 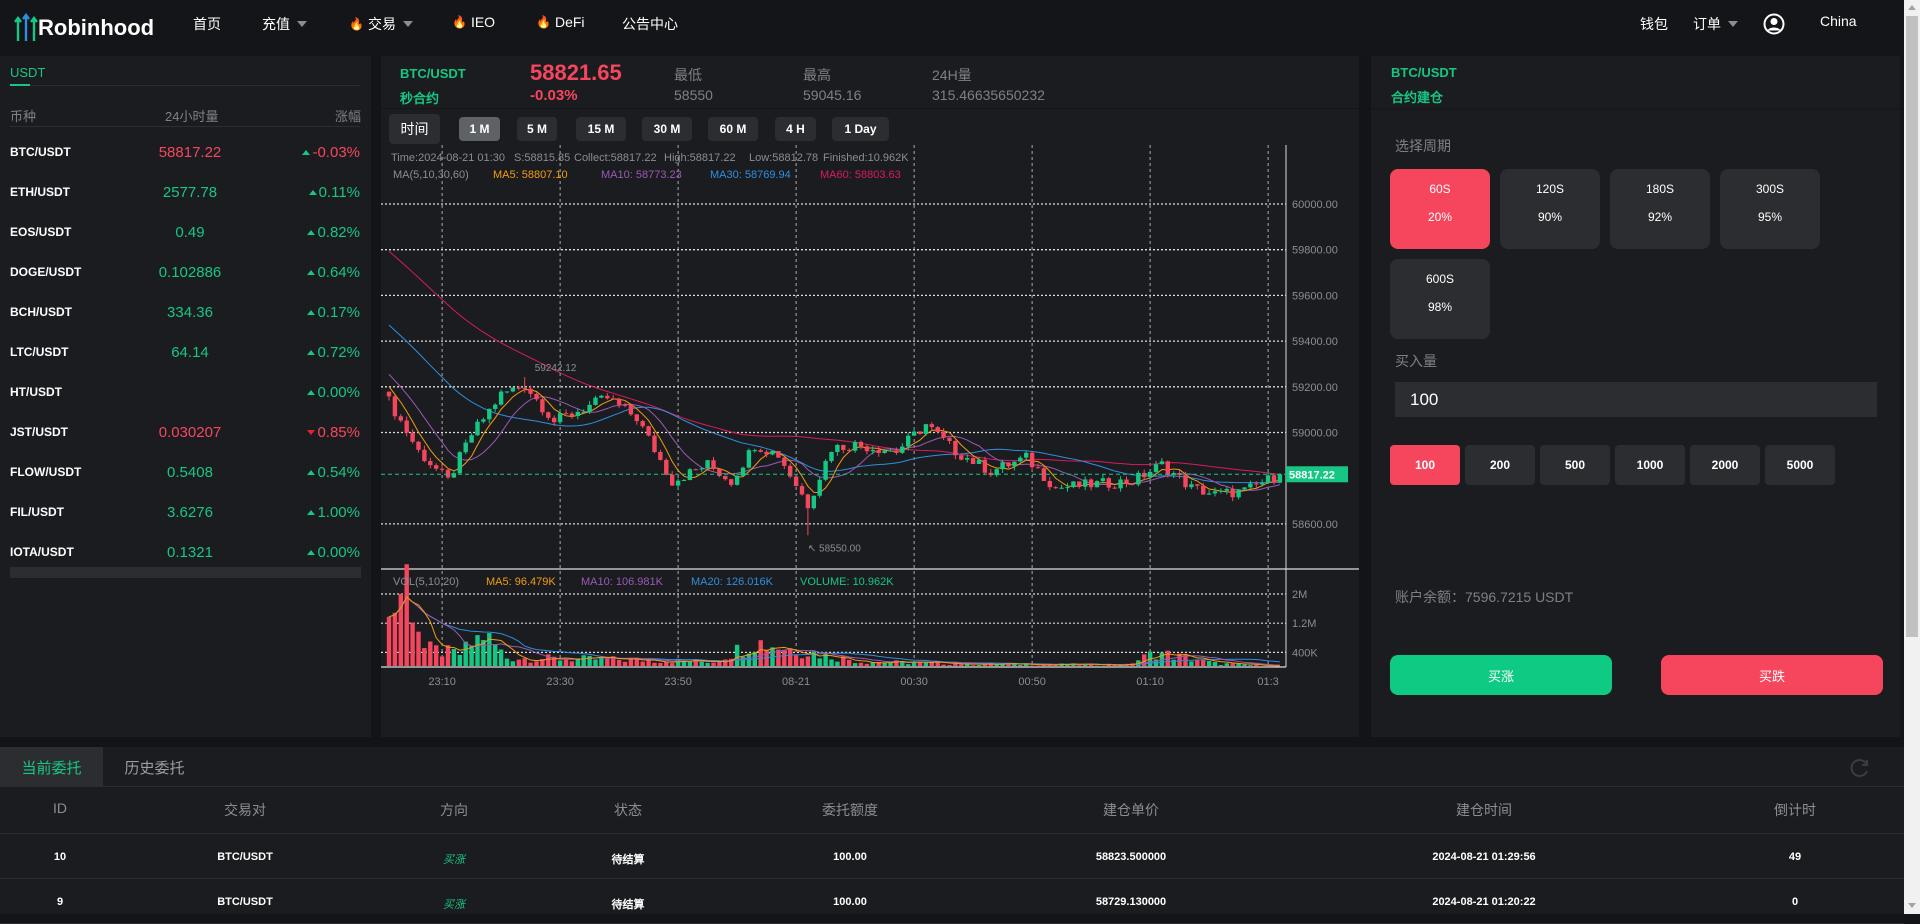 I want to click on nav-item: 公告中心, so click(x=650, y=24).